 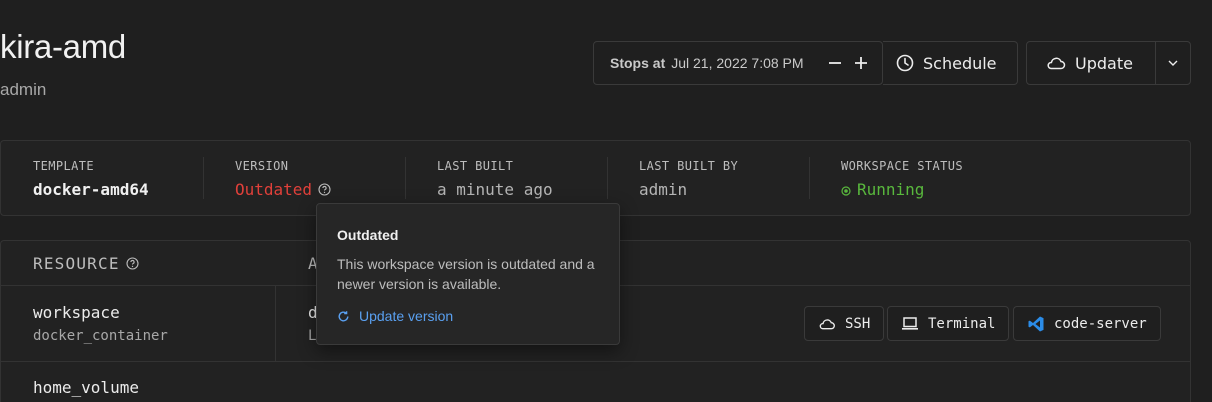 I want to click on resource-name: home_volume, so click(x=86, y=387).